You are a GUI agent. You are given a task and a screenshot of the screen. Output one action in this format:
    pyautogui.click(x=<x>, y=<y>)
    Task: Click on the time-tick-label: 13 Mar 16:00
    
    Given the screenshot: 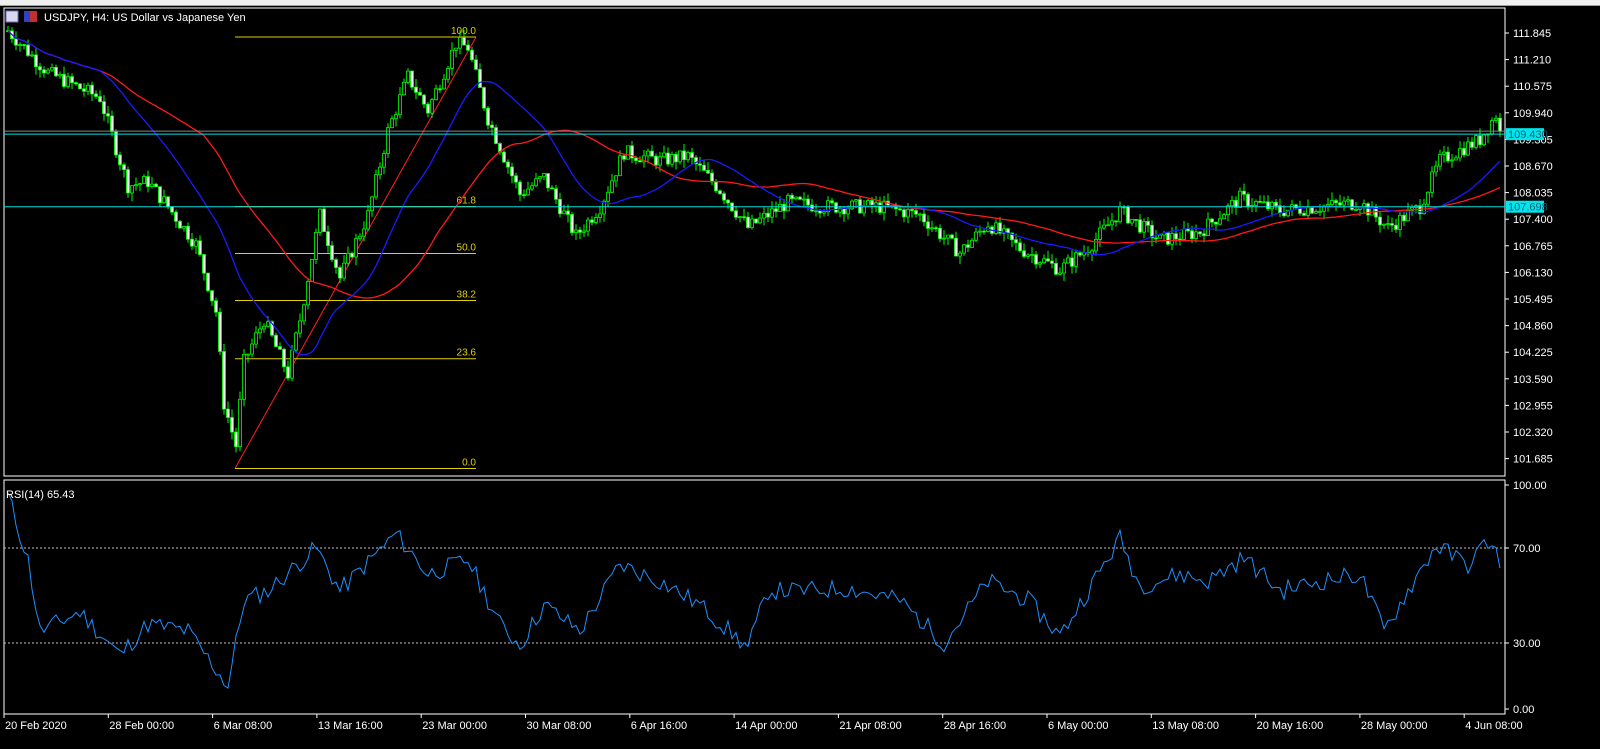 What is the action you would take?
    pyautogui.click(x=350, y=726)
    